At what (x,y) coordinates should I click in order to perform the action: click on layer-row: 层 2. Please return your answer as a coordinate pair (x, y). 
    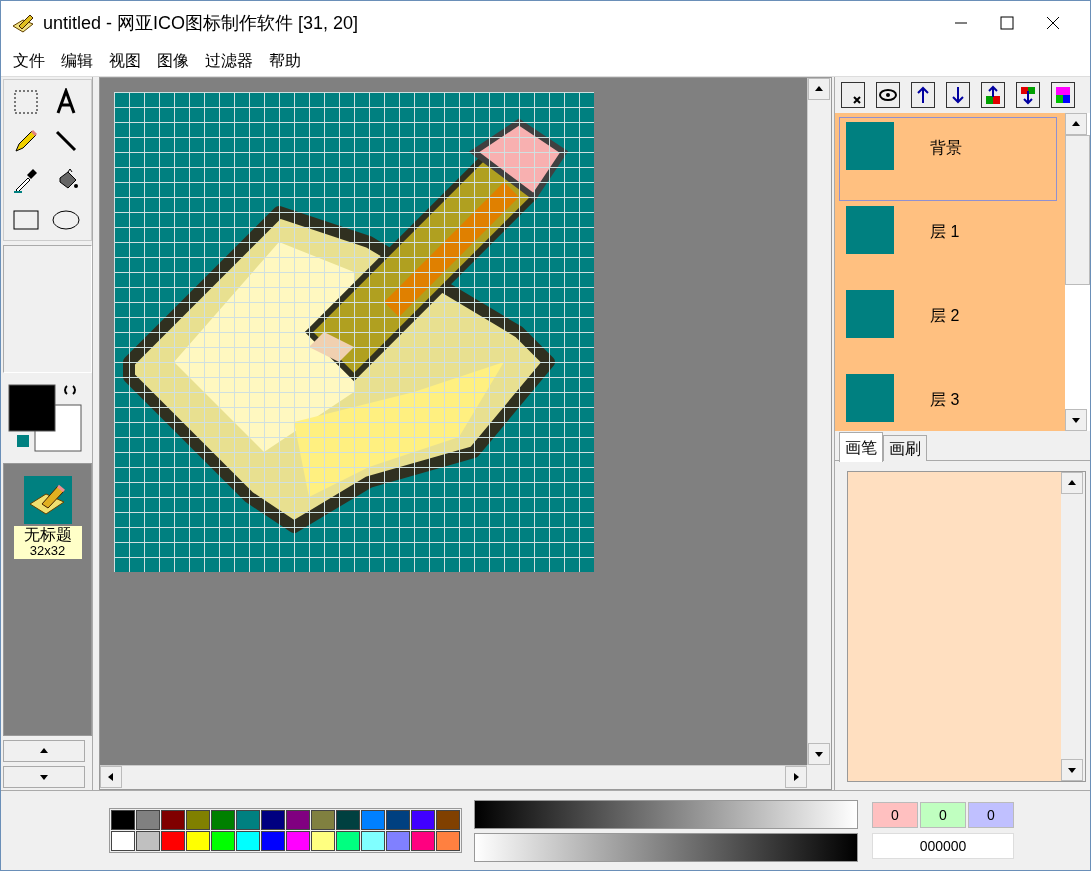
    Looking at the image, I should click on (948, 327).